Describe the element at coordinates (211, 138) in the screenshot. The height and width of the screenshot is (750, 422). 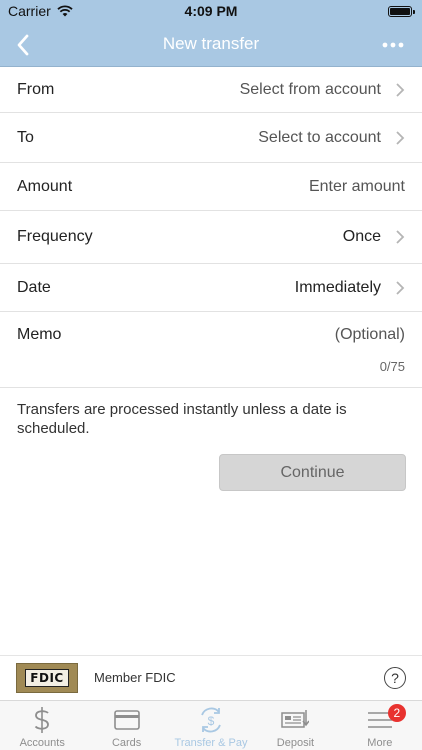
I see `to-row: To Select to account` at that location.